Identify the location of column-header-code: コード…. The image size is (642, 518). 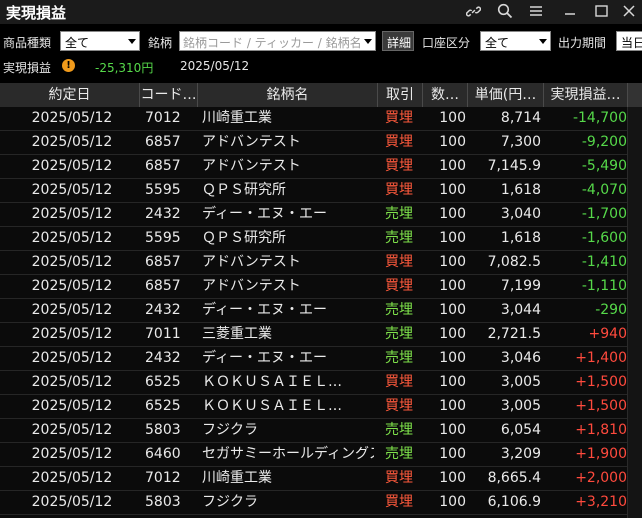
(169, 95).